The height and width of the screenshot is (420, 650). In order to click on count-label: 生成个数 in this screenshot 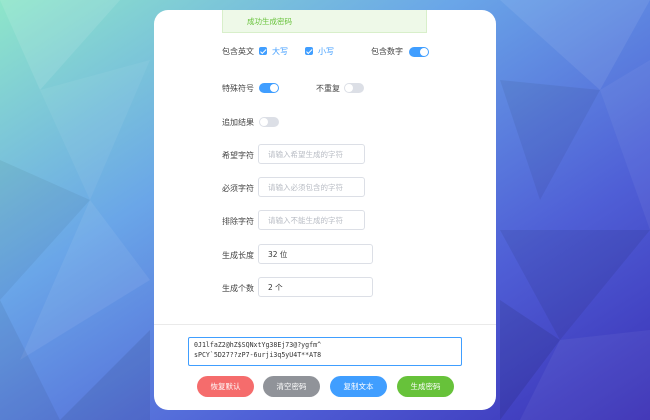, I will do `click(238, 288)`.